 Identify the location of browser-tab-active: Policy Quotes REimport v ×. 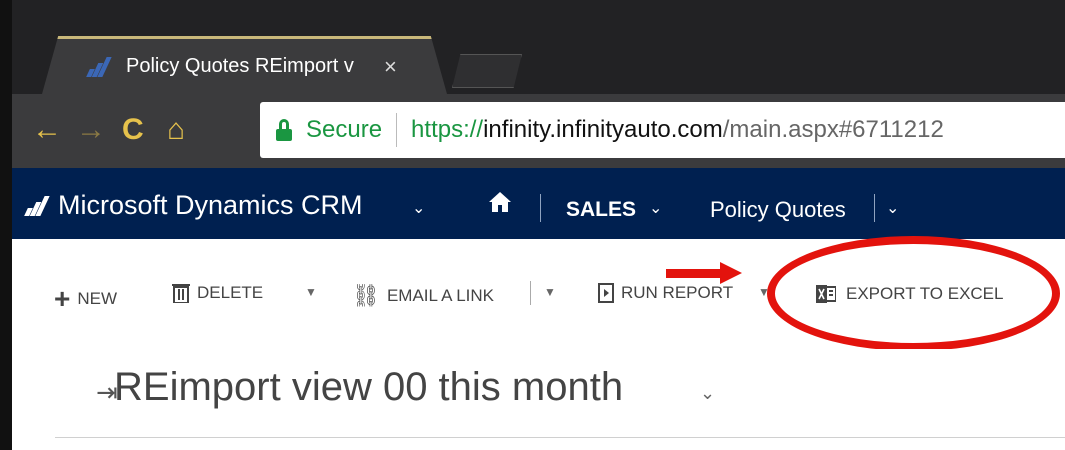
(244, 65).